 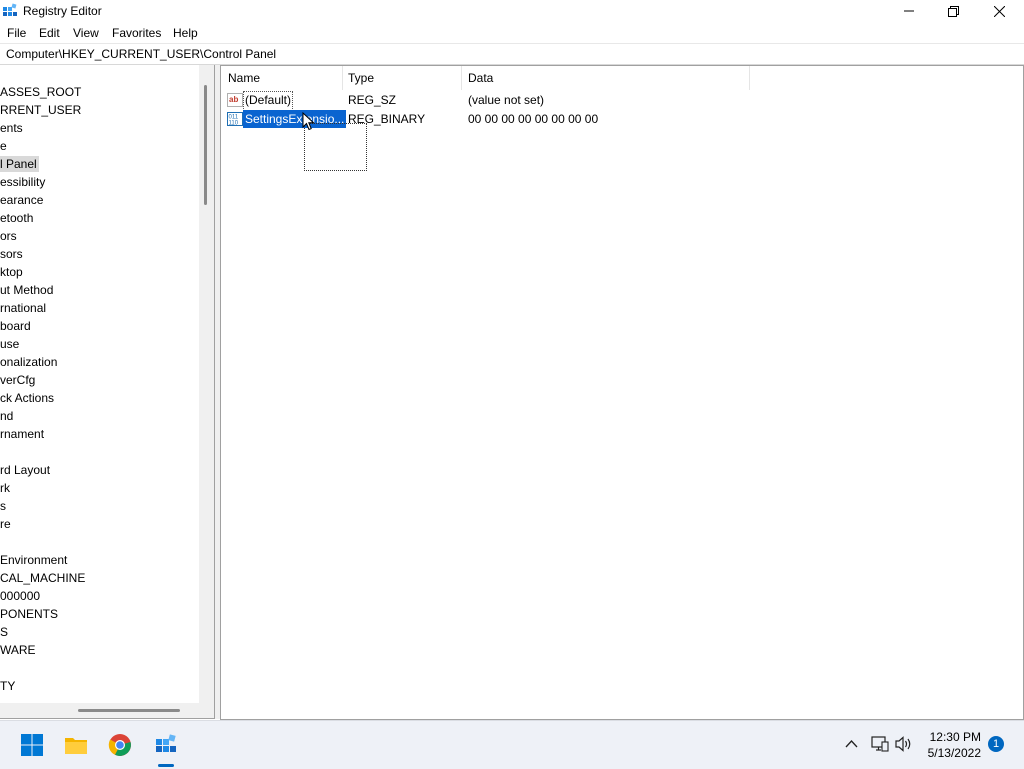 What do you see at coordinates (29, 614) in the screenshot?
I see `tree-item: PONENTS` at bounding box center [29, 614].